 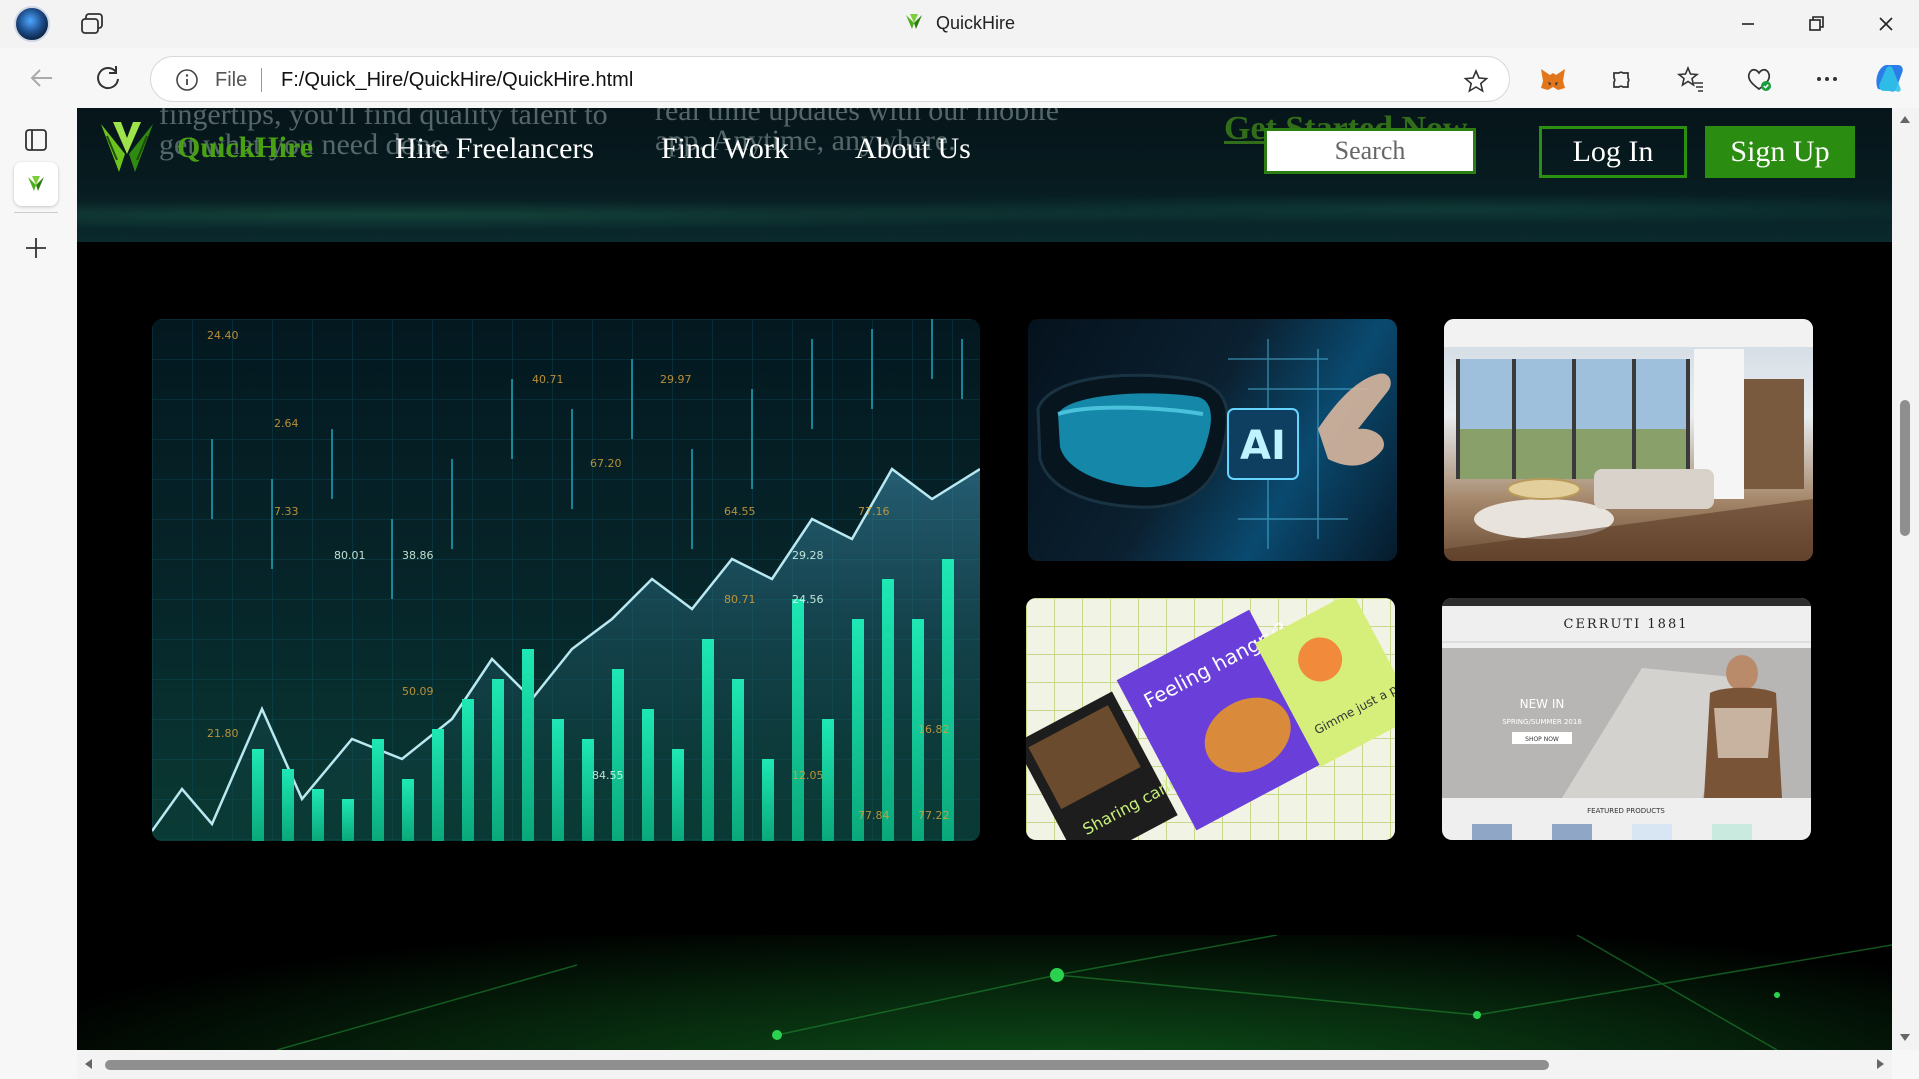 What do you see at coordinates (1626, 811) in the screenshot?
I see `cerruti-featured: FEATURED PRODUCTS` at bounding box center [1626, 811].